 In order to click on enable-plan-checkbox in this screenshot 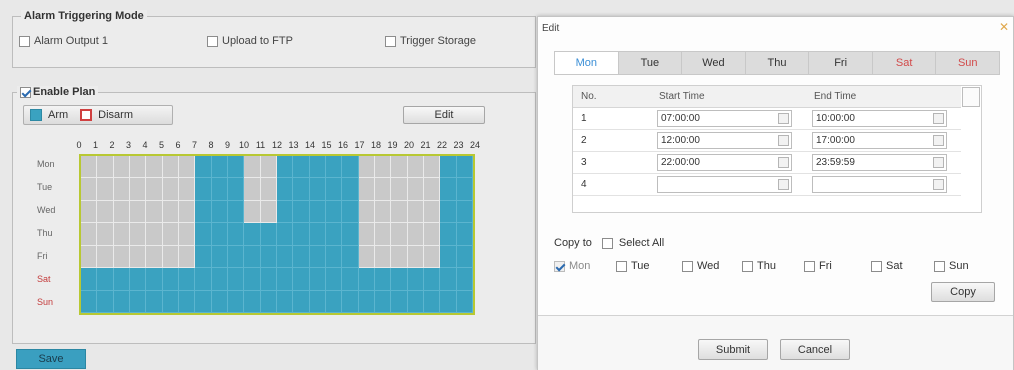, I will do `click(25, 92)`.